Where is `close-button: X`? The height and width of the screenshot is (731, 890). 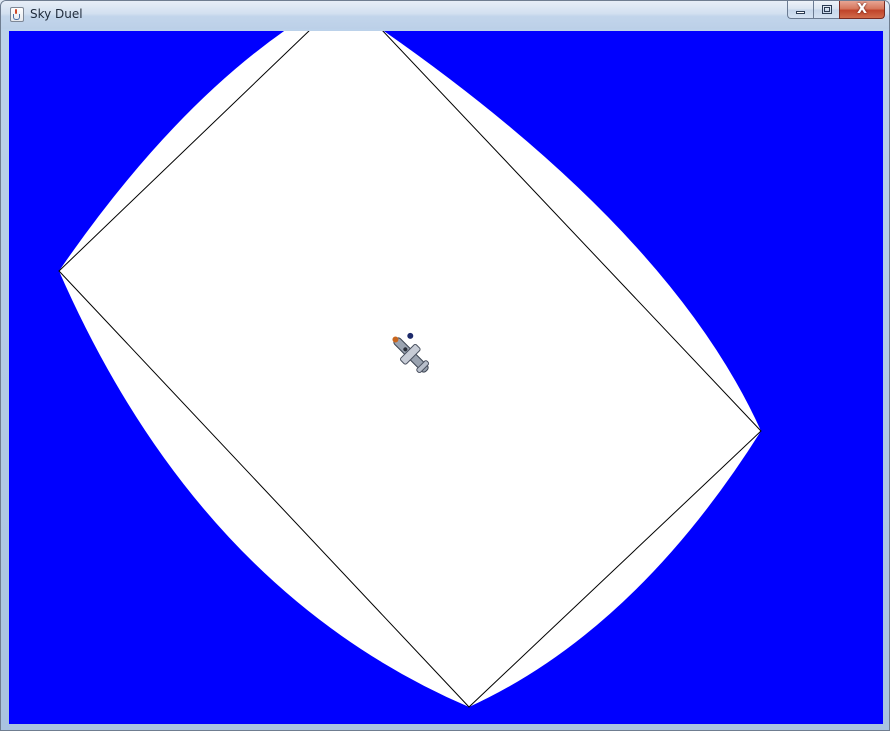
close-button: X is located at coordinates (862, 10).